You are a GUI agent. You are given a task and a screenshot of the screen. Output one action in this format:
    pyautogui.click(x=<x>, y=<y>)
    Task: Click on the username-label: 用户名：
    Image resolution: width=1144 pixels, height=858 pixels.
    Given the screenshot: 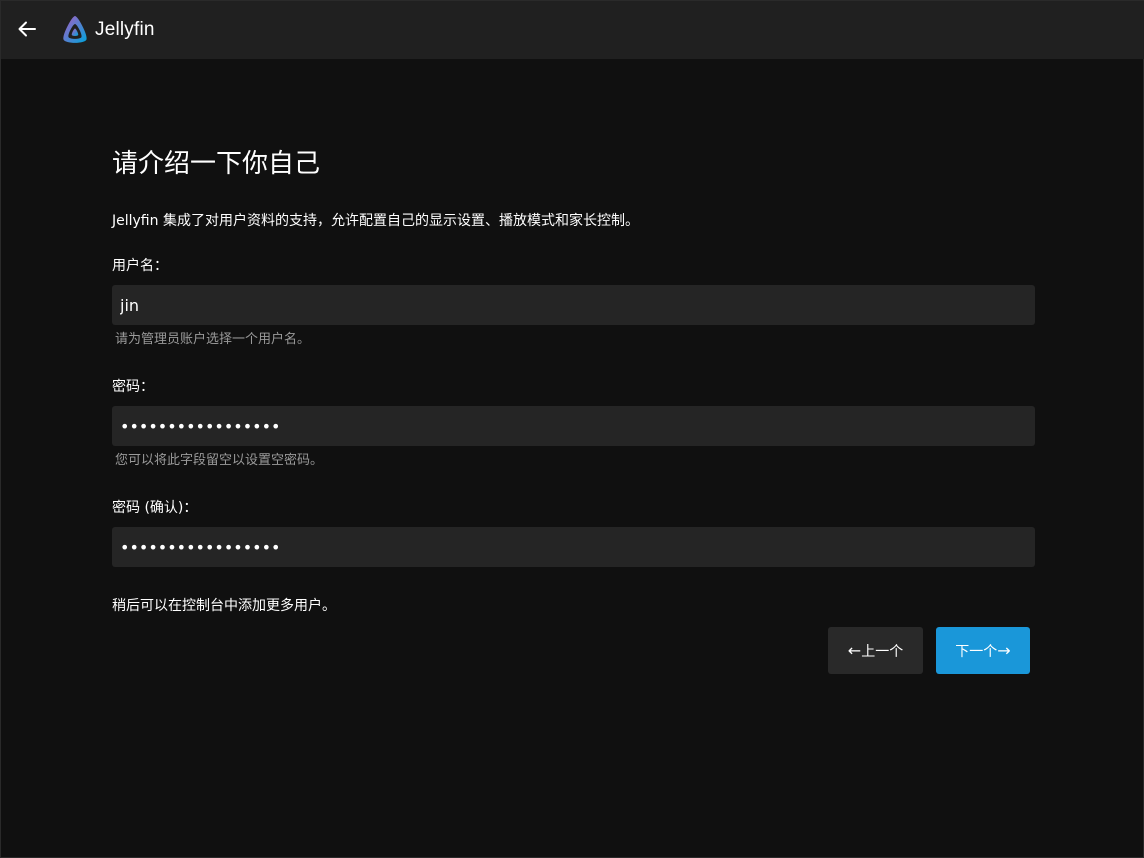 What is the action you would take?
    pyautogui.click(x=140, y=266)
    